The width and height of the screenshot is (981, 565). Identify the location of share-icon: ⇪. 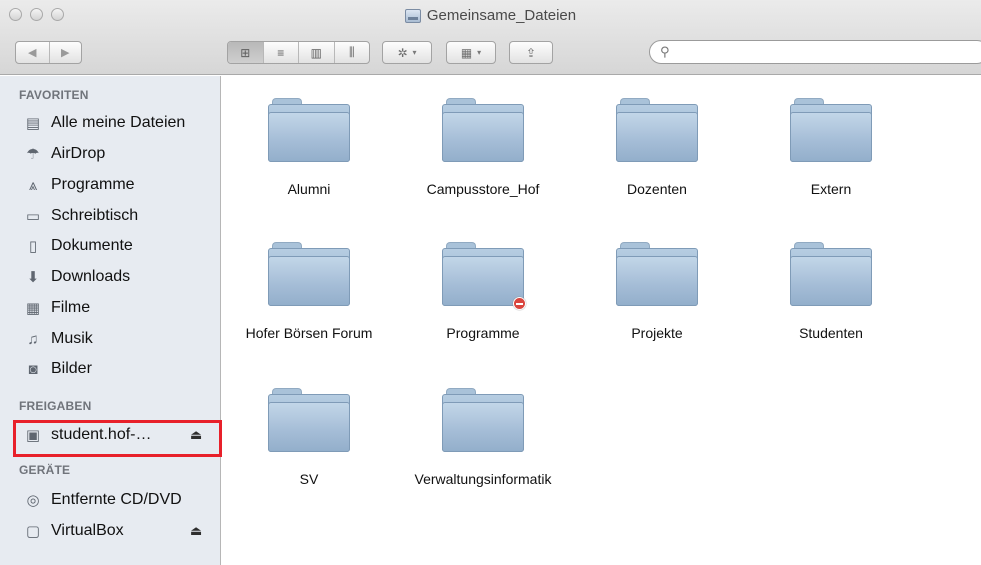
(531, 52).